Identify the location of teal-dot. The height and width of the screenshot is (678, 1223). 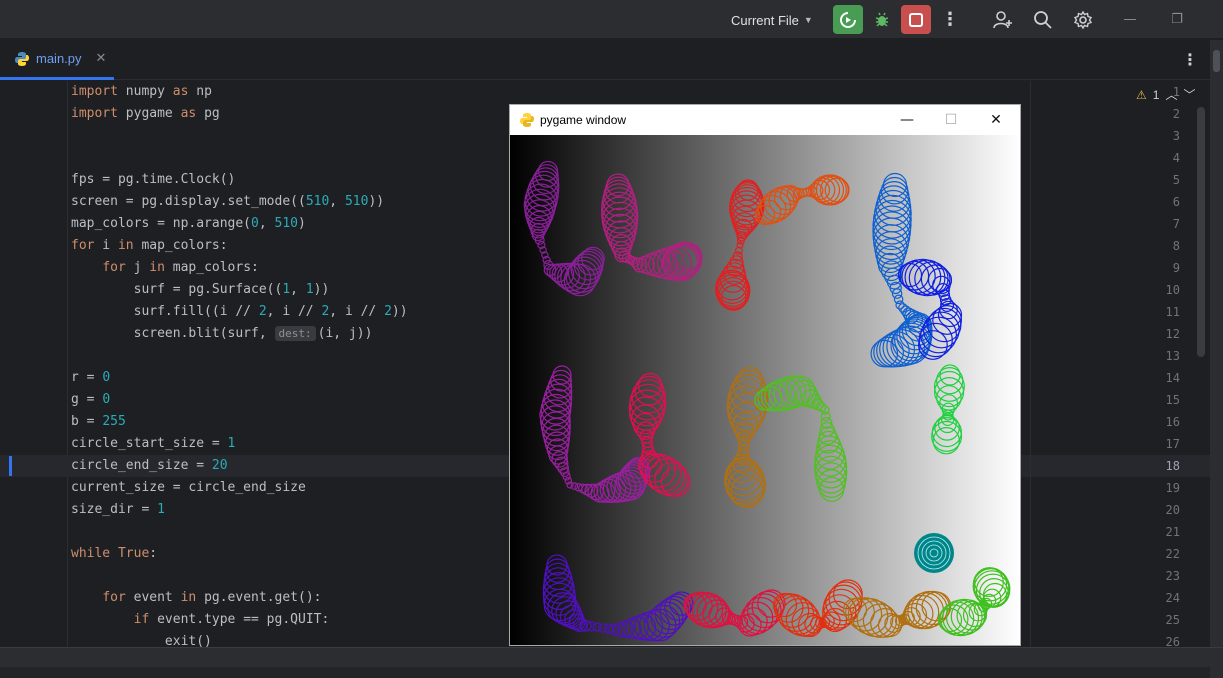
(934, 553).